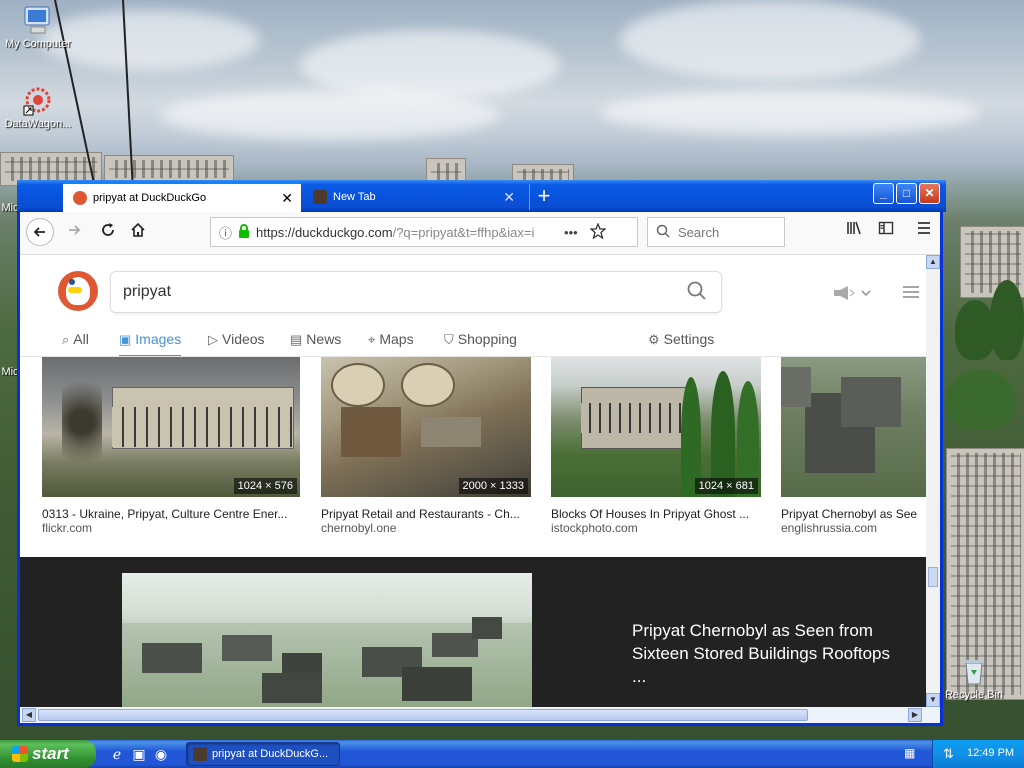 Image resolution: width=1024 pixels, height=768 pixels. I want to click on bag-icon: ⛉, so click(449, 339).